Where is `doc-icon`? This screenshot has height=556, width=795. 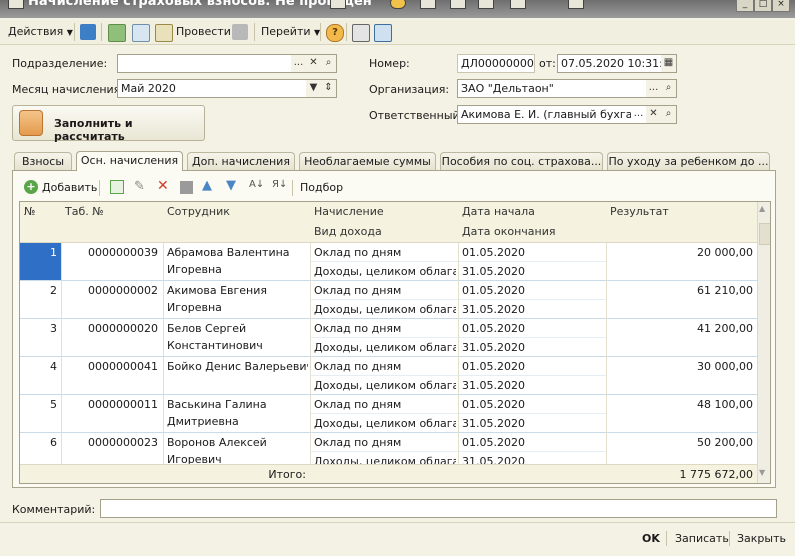
doc-icon is located at coordinates (486, 4).